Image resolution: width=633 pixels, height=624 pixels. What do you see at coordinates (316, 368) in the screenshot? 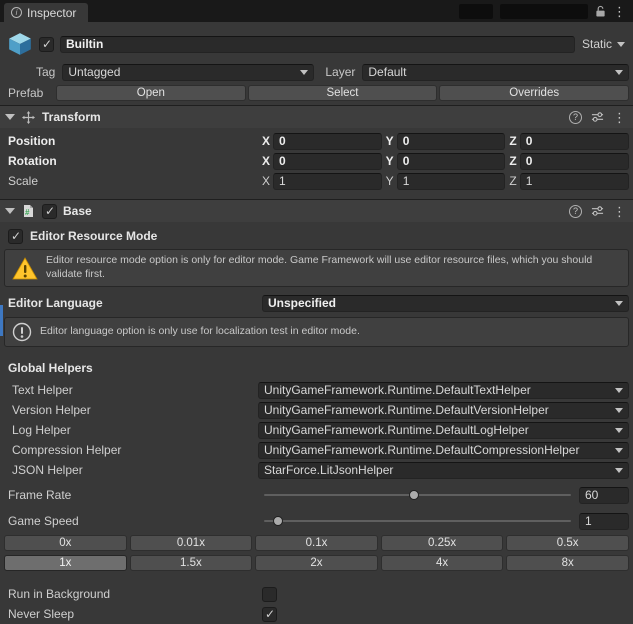
I see `global-helpers-section: Global Helpers` at bounding box center [316, 368].